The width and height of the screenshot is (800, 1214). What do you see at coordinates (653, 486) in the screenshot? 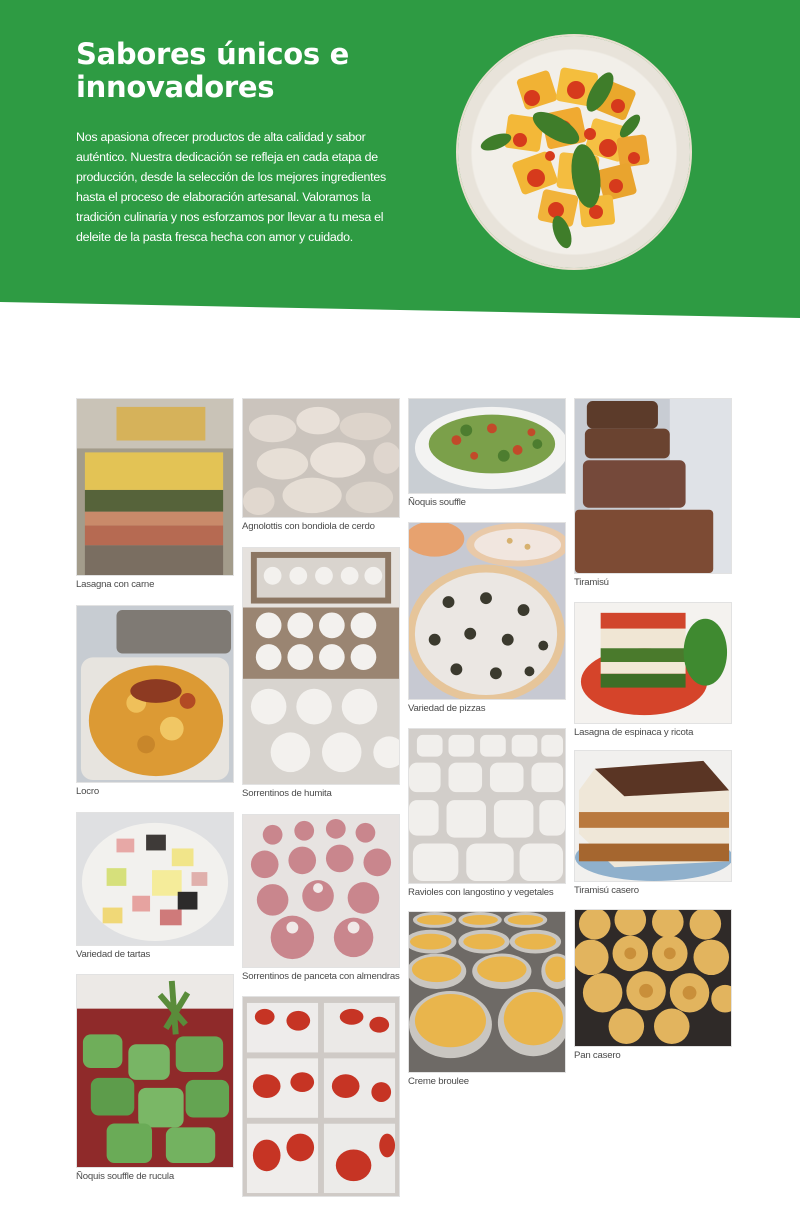
I see `tiramisu-photo` at bounding box center [653, 486].